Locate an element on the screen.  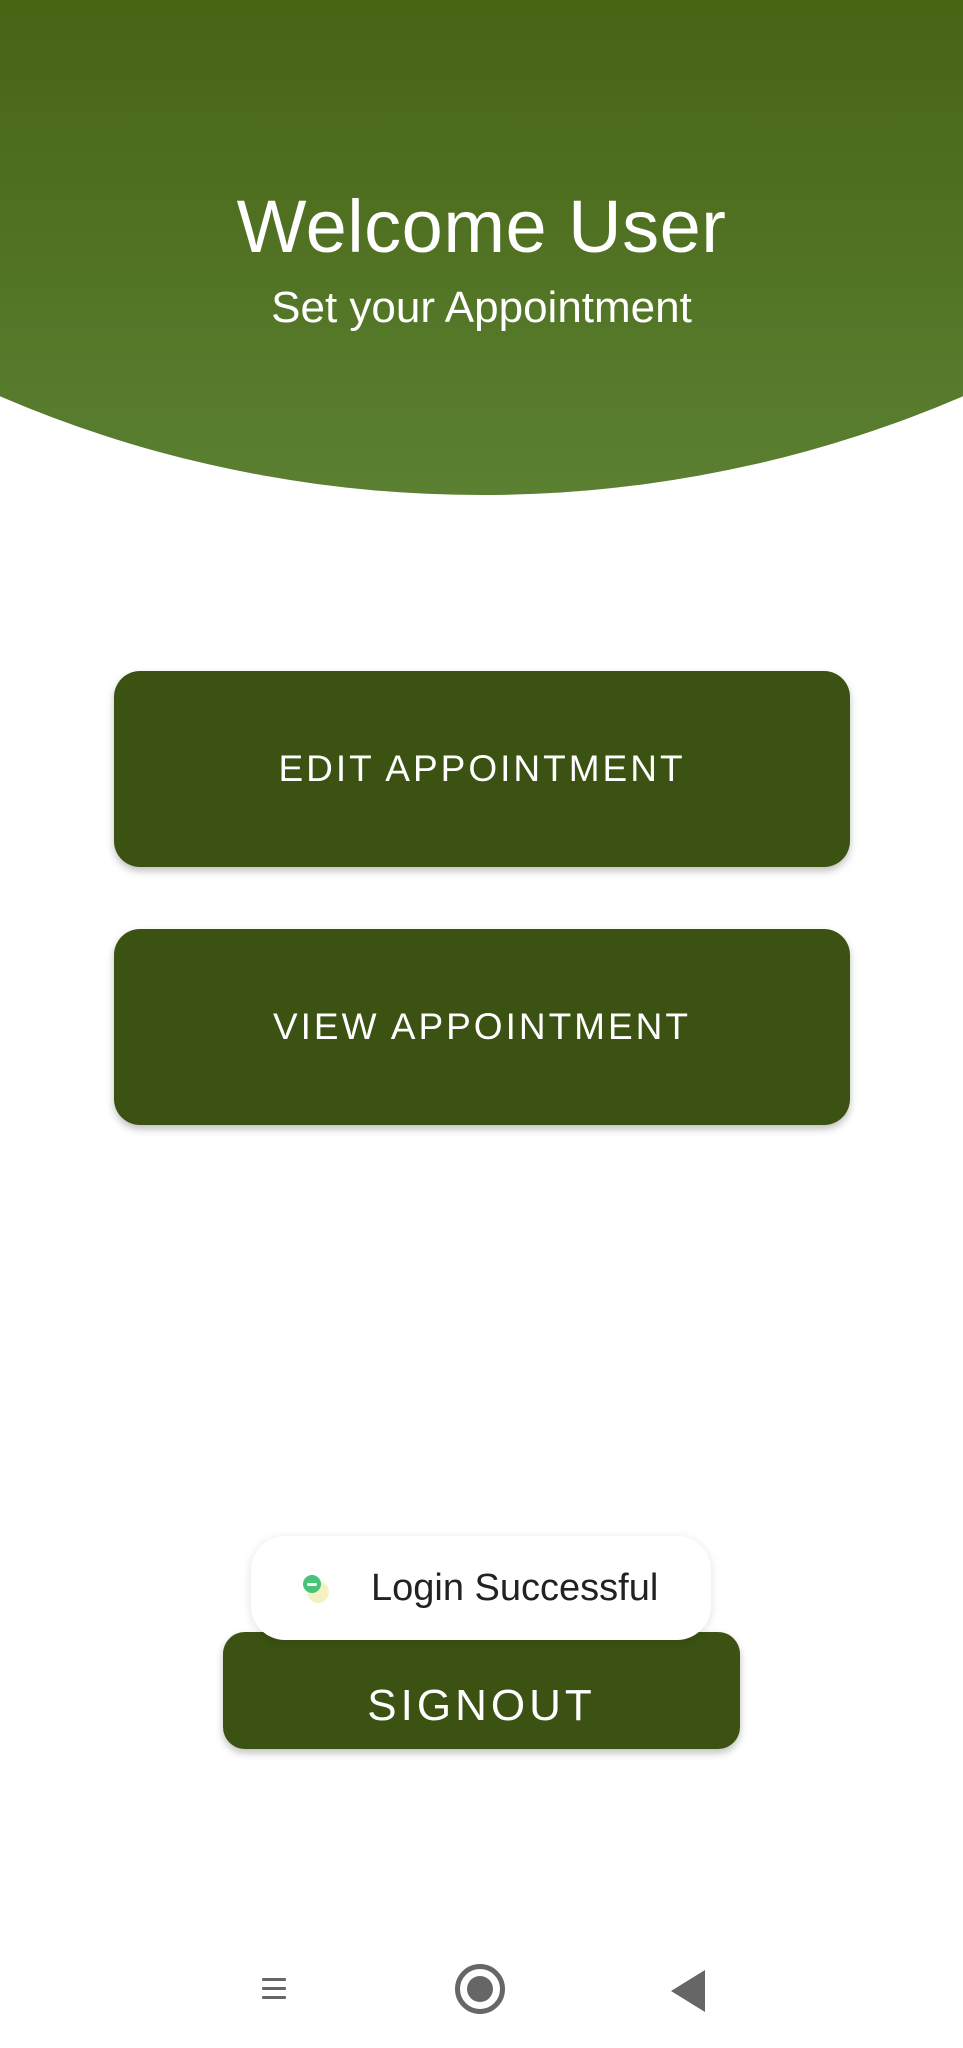
page-title: Welcome User is located at coordinates (481, 226).